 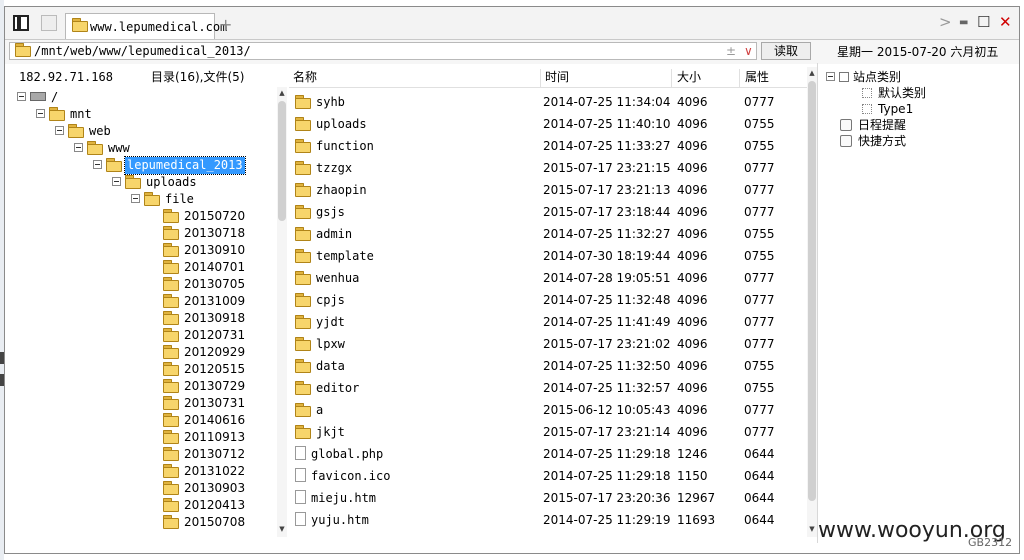 I want to click on column-header-attr: 属性, so click(x=757, y=78).